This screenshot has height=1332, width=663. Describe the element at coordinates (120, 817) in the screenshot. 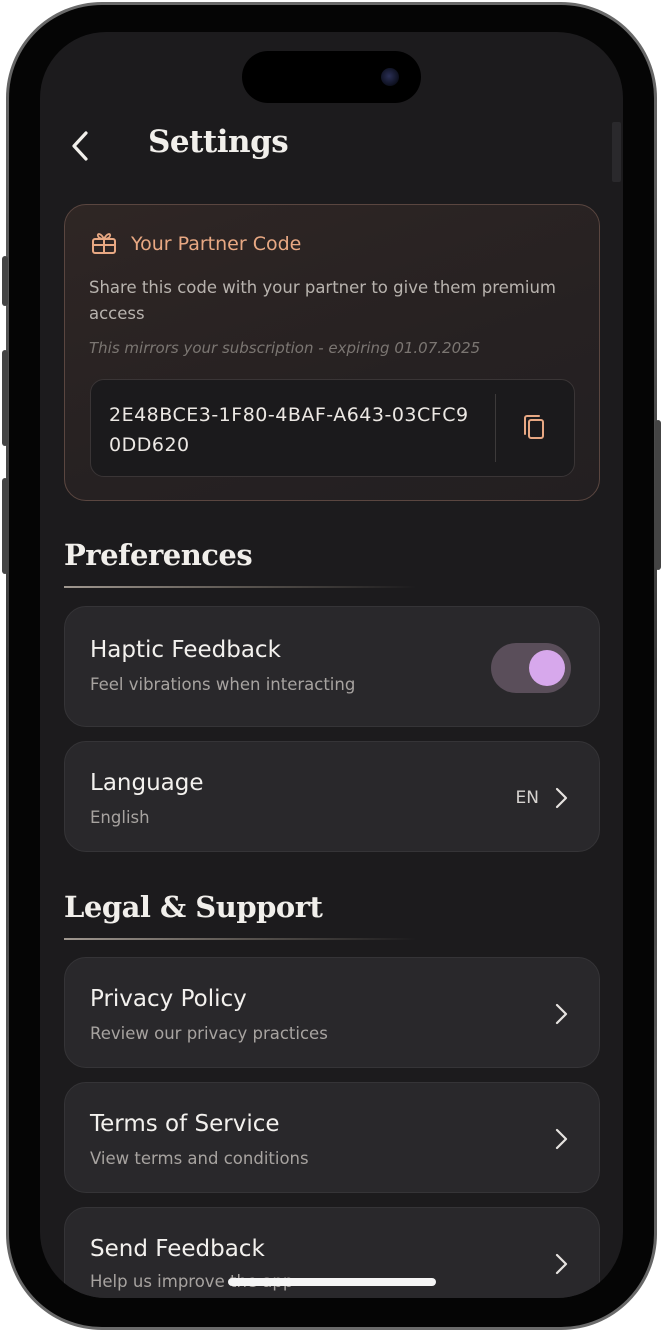

I see `language-subtitle: English` at that location.